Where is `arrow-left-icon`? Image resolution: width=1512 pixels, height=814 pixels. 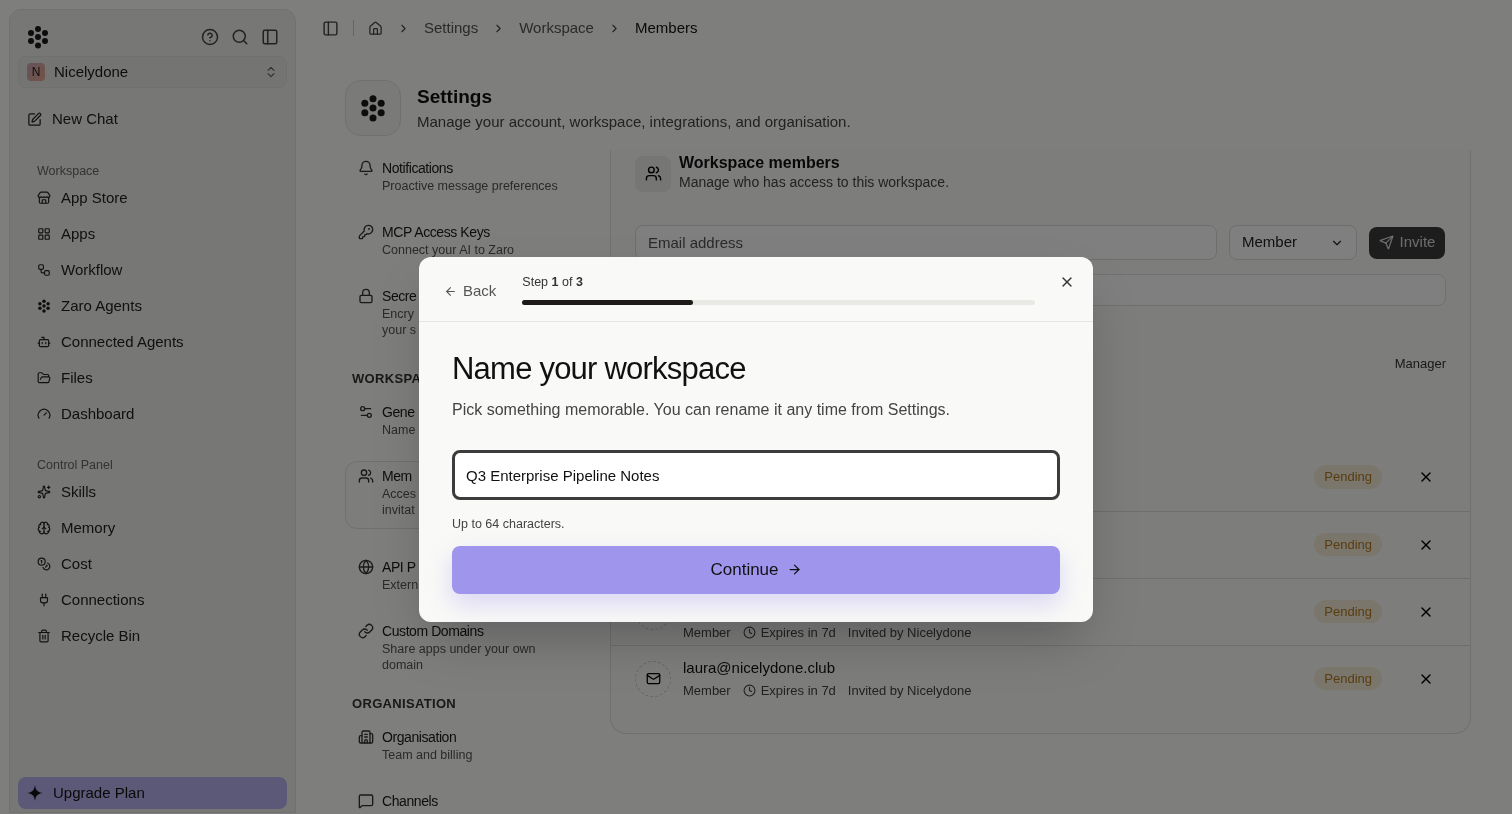
arrow-left-icon is located at coordinates (450, 291).